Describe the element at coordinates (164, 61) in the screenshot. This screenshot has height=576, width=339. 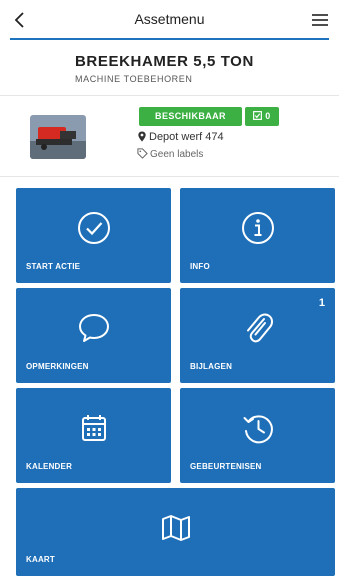
I see `asset-name: BREEKHAMER 5,5 TON` at that location.